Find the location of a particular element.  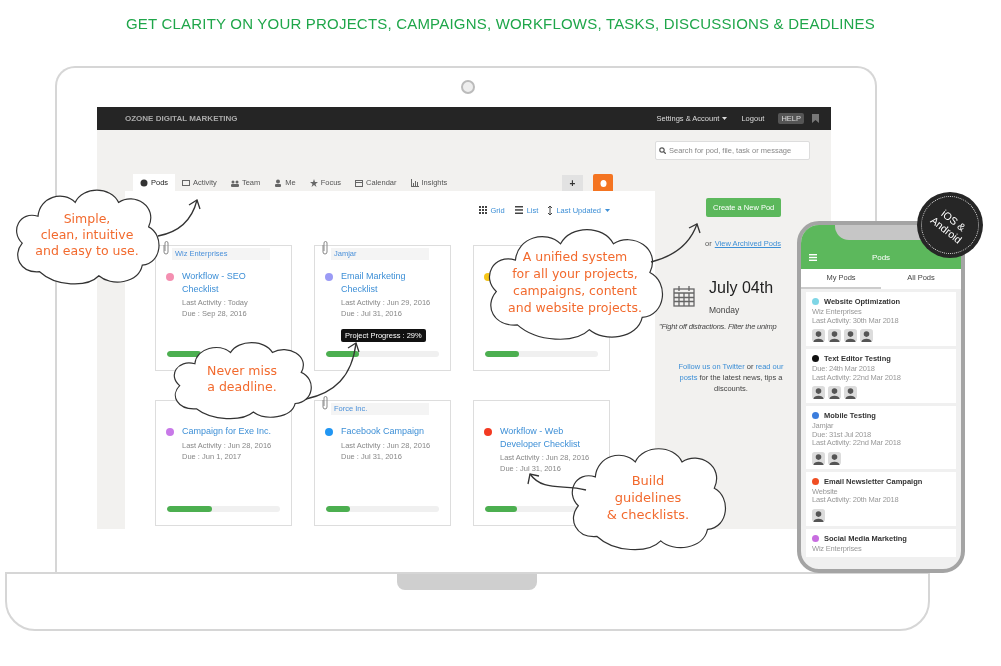

headline: GET CLARITY ON YOUR PROJECTS, CAMPAIGNS, WORKFLOWS, TASKS, DISCUSSIONS & DEADLINES is located at coordinates (500, 24).